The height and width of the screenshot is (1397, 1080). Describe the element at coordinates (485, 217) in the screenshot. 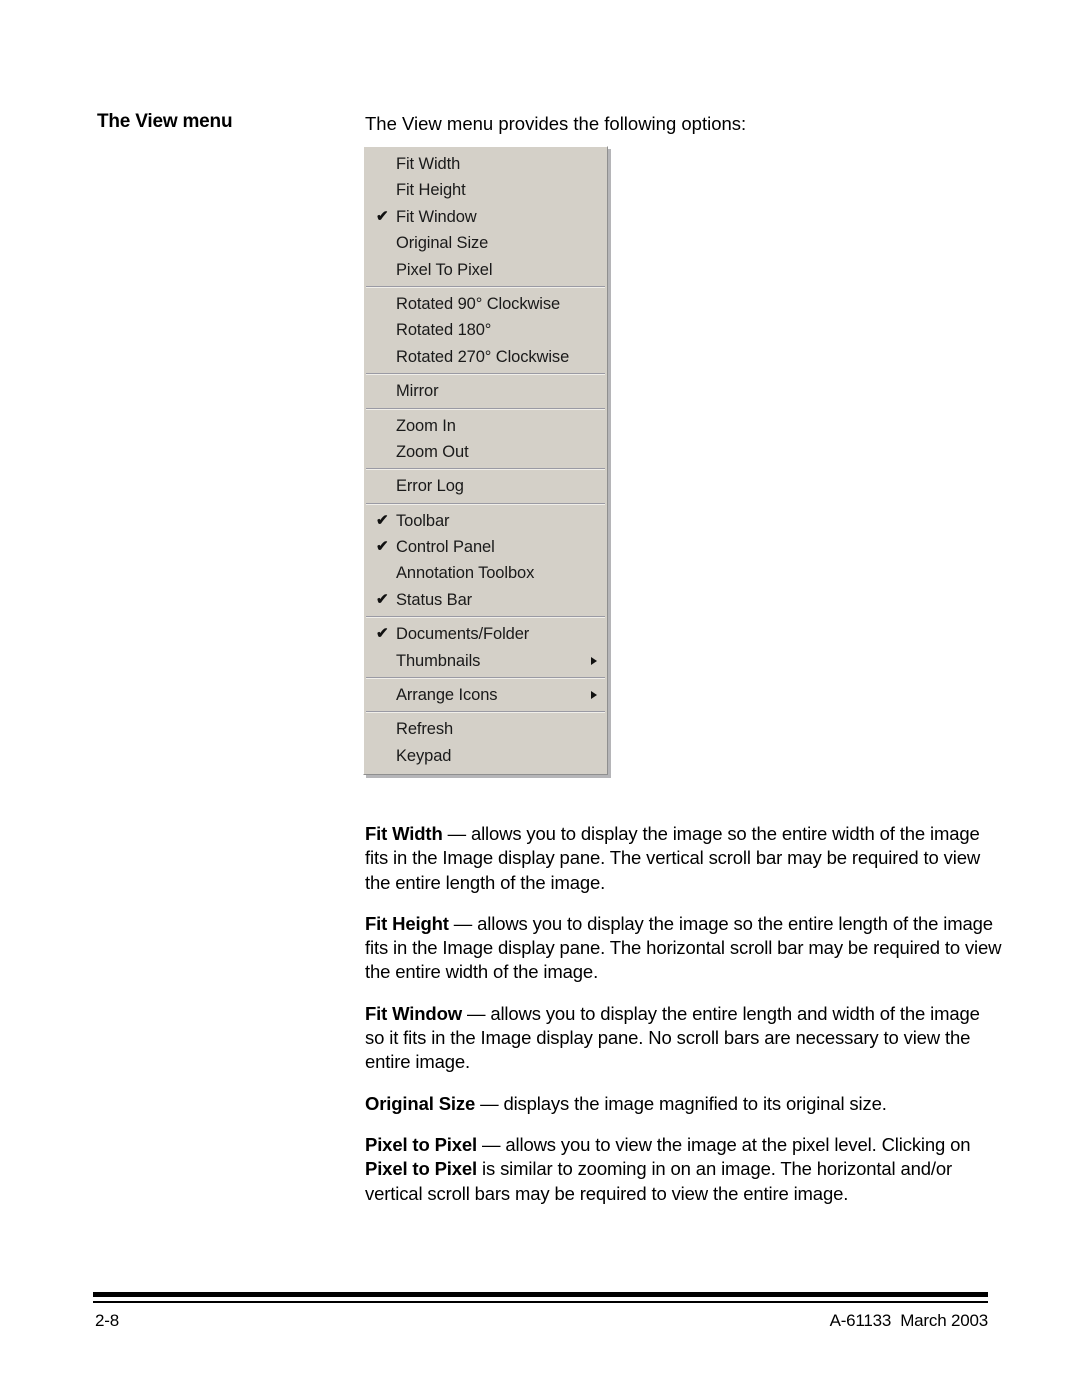

I see `menu-item-fit-window: ✔ Fit Window` at that location.